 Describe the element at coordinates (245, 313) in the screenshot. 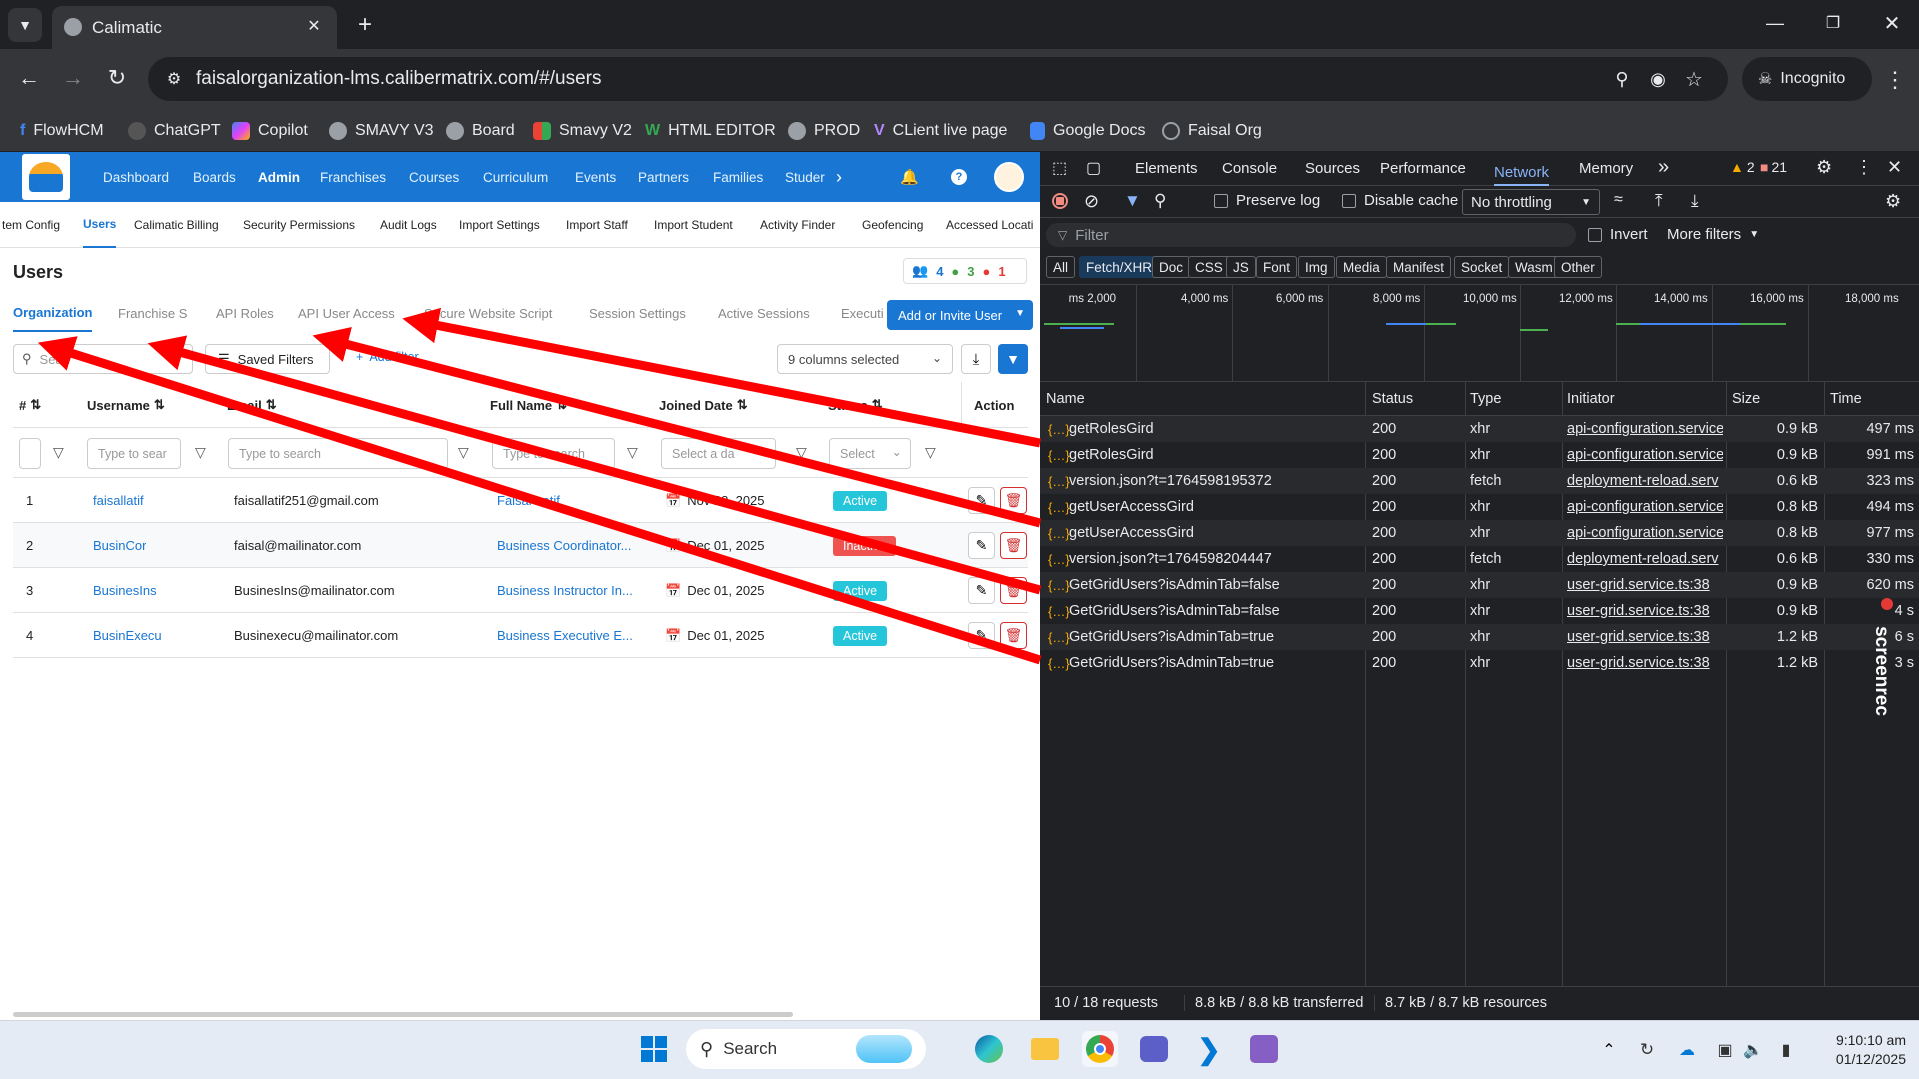

I see `tab-api-roles: API Roles` at that location.